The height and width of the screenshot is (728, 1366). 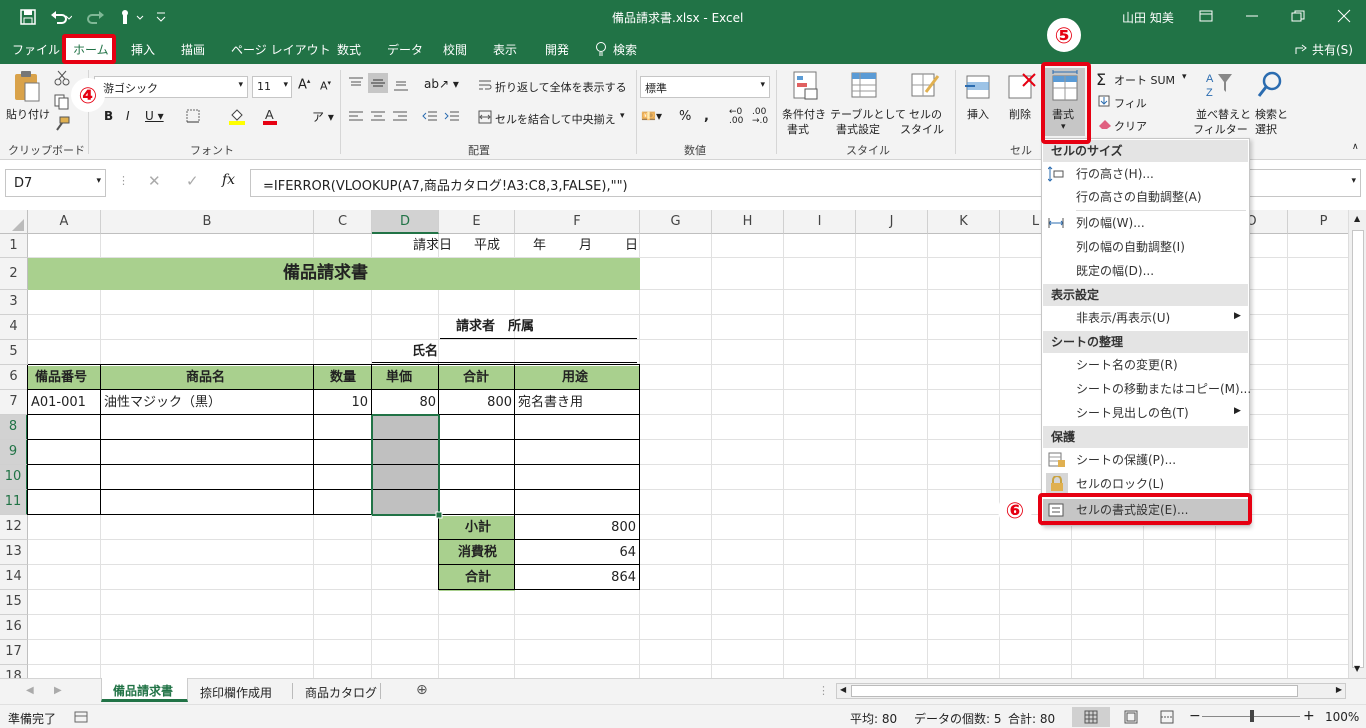 I want to click on increase-indent-icon, so click(x=452, y=117).